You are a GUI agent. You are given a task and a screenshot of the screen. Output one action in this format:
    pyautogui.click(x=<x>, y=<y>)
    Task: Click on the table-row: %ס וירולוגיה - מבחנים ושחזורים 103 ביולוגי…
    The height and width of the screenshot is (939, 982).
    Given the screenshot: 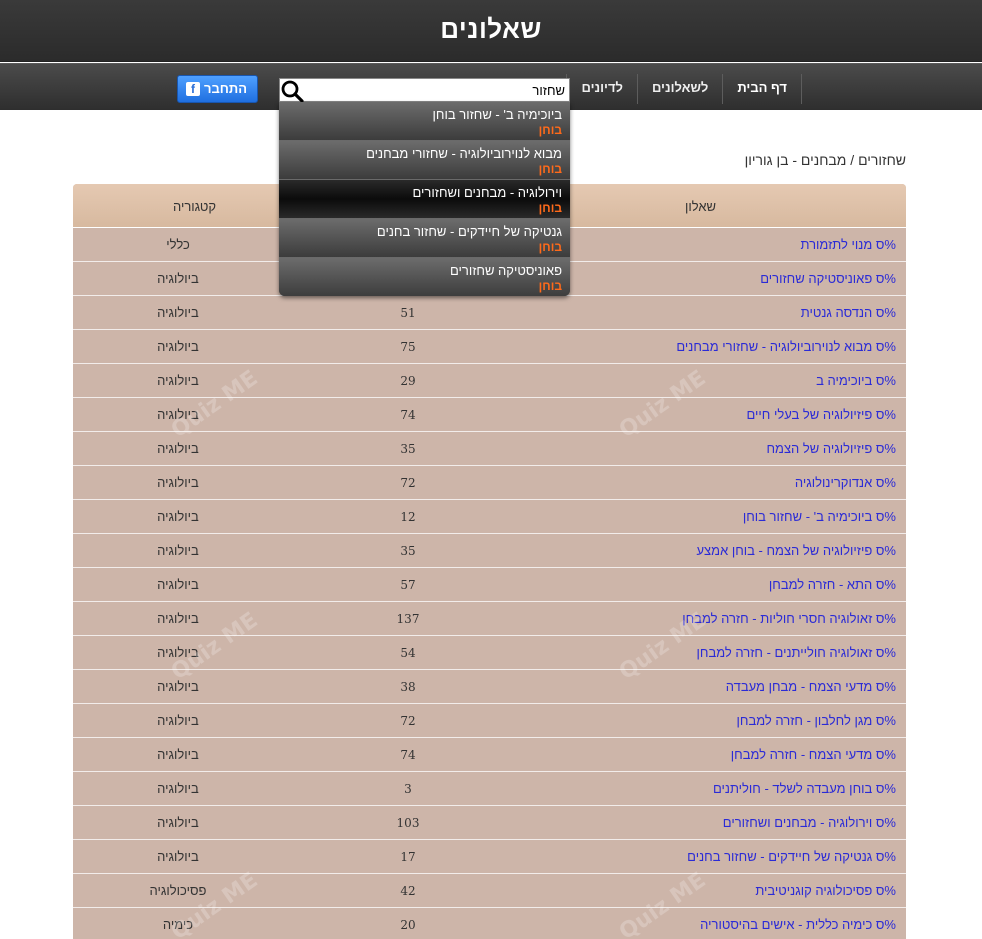 What is the action you would take?
    pyautogui.click(x=489, y=823)
    